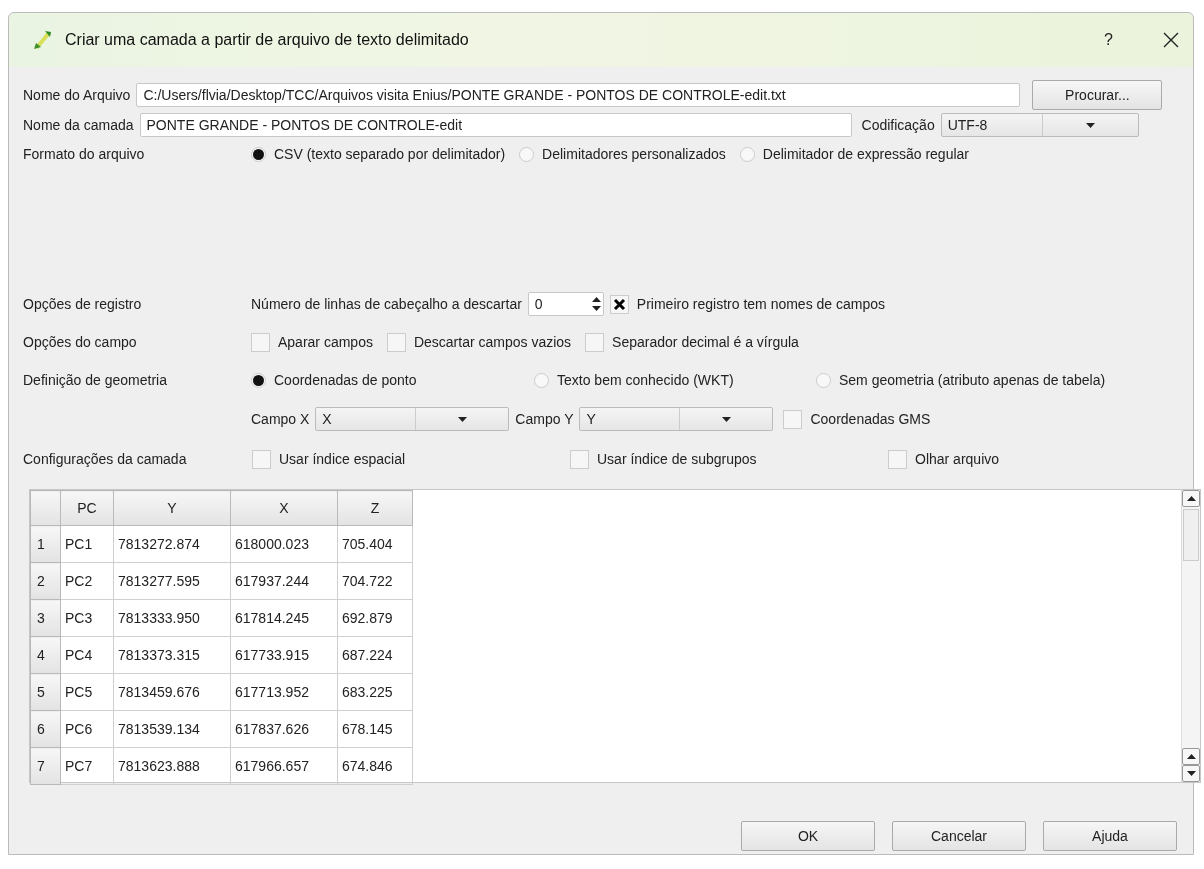 This screenshot has width=1204, height=869. I want to click on field-label: Codificação, so click(898, 125).